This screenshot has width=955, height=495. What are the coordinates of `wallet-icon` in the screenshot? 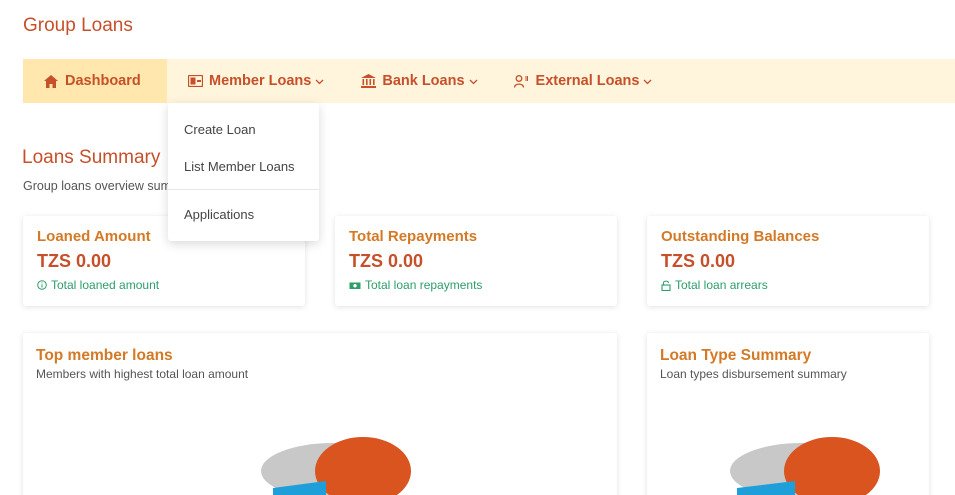 It's located at (195, 81).